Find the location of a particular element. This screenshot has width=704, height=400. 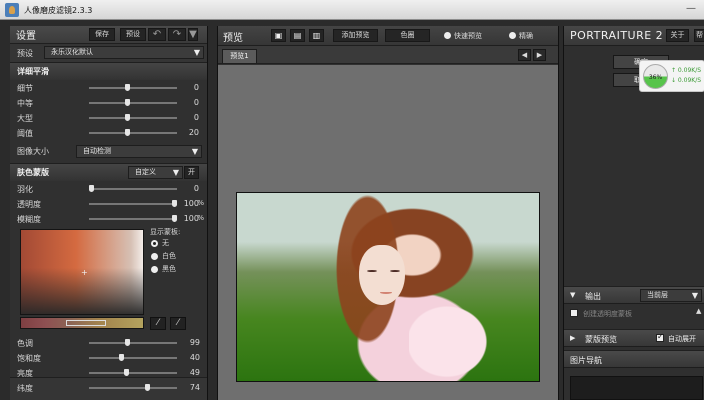

single-view-icon: ▣ is located at coordinates (278, 35).